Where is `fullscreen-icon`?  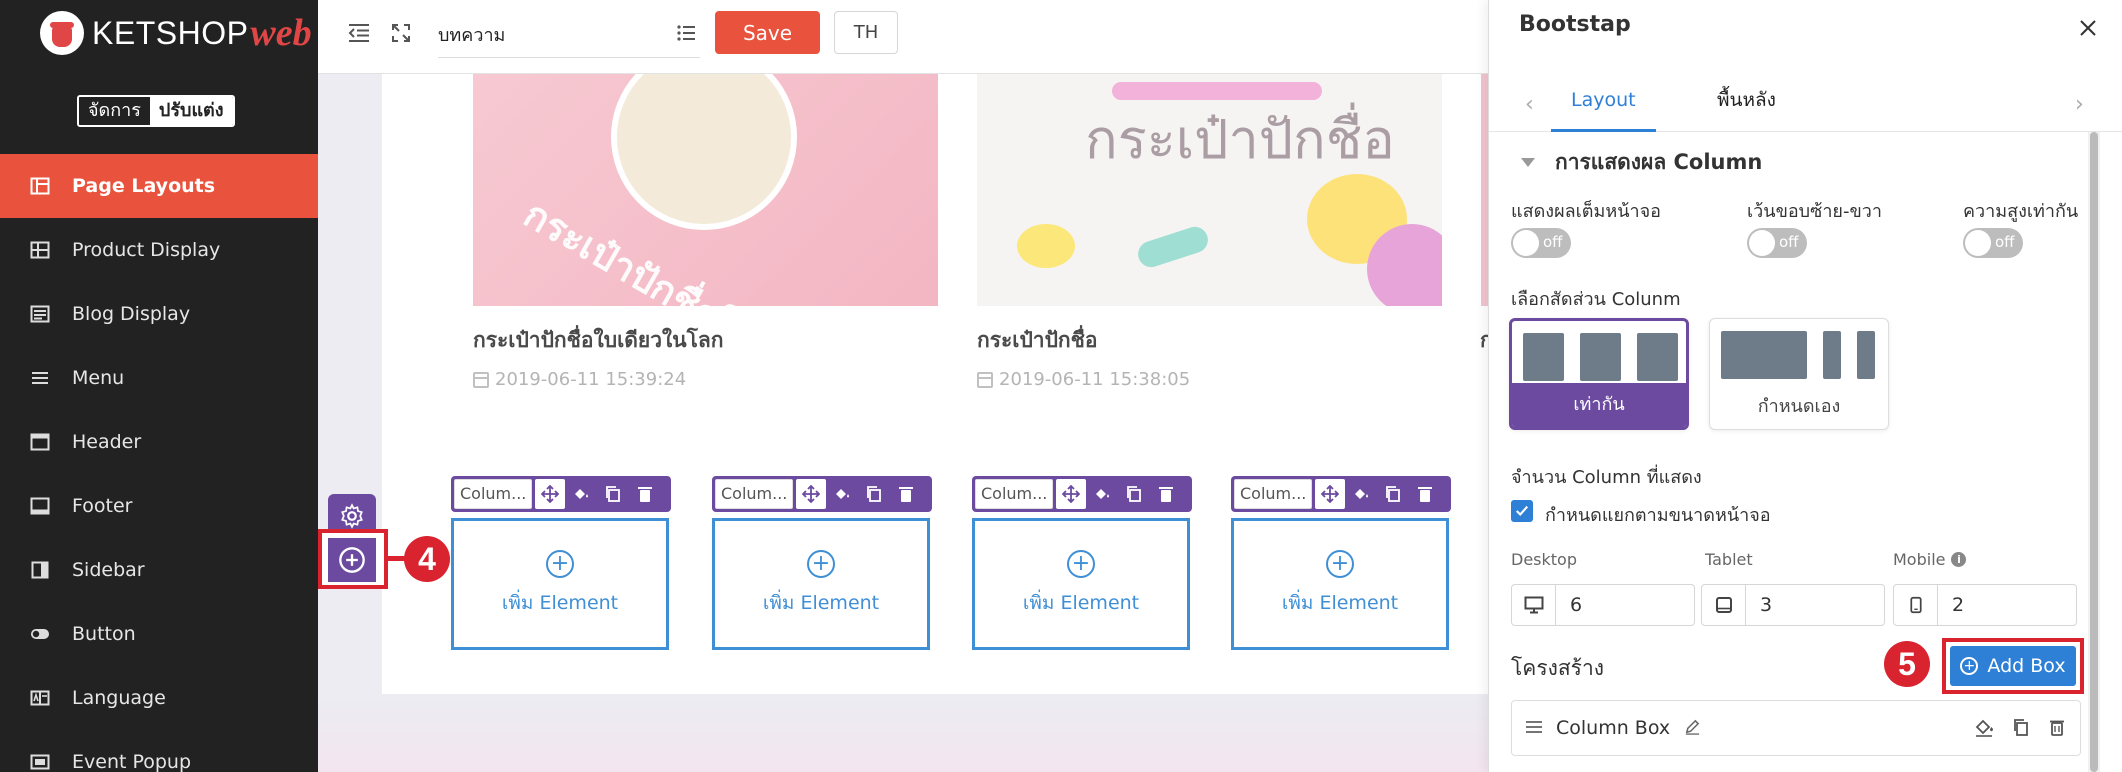 fullscreen-icon is located at coordinates (401, 33).